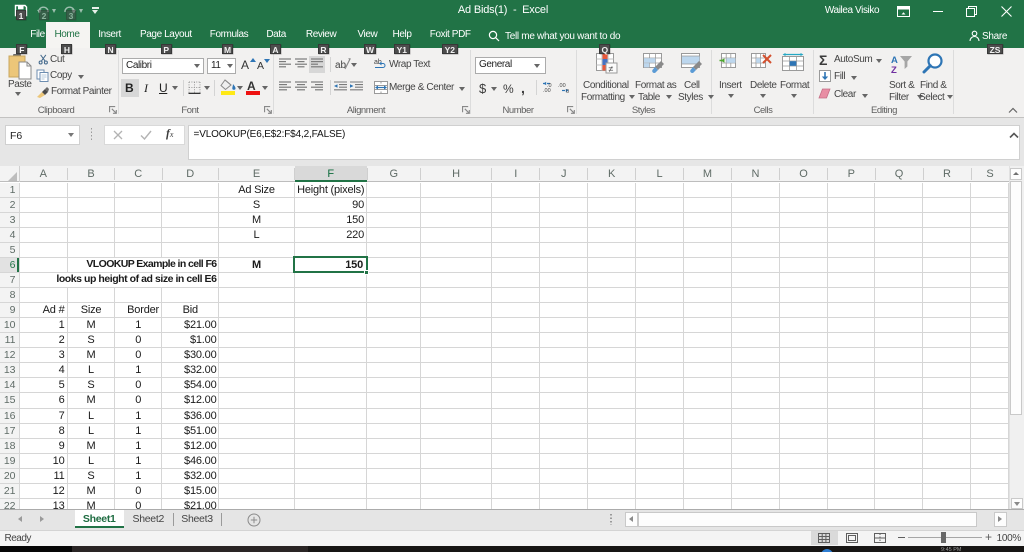 The height and width of the screenshot is (552, 1024). I want to click on svg-text: 0, so click(567, 91).